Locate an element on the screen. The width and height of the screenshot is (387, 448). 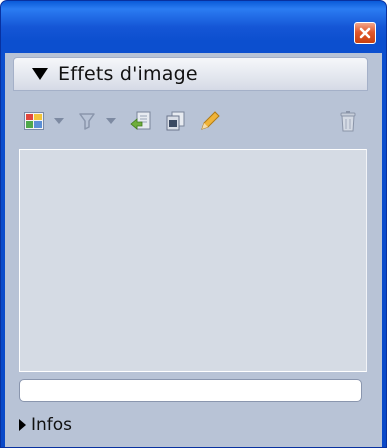
duplicate-button is located at coordinates (175, 121).